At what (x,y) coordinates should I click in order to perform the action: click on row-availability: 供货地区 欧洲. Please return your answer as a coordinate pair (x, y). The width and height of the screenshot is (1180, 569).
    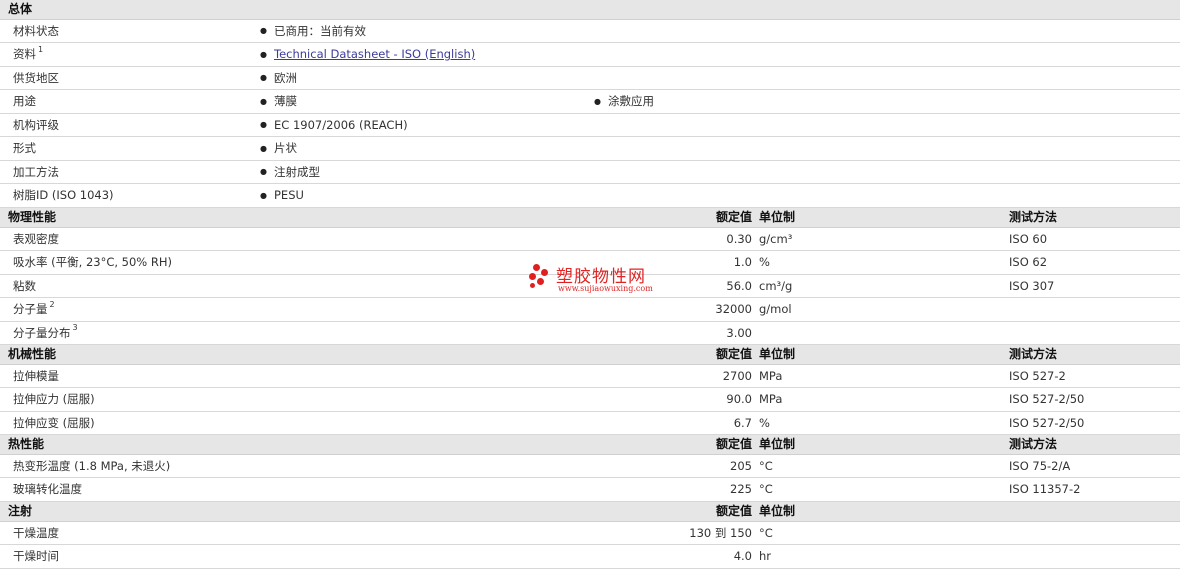
    Looking at the image, I should click on (590, 78).